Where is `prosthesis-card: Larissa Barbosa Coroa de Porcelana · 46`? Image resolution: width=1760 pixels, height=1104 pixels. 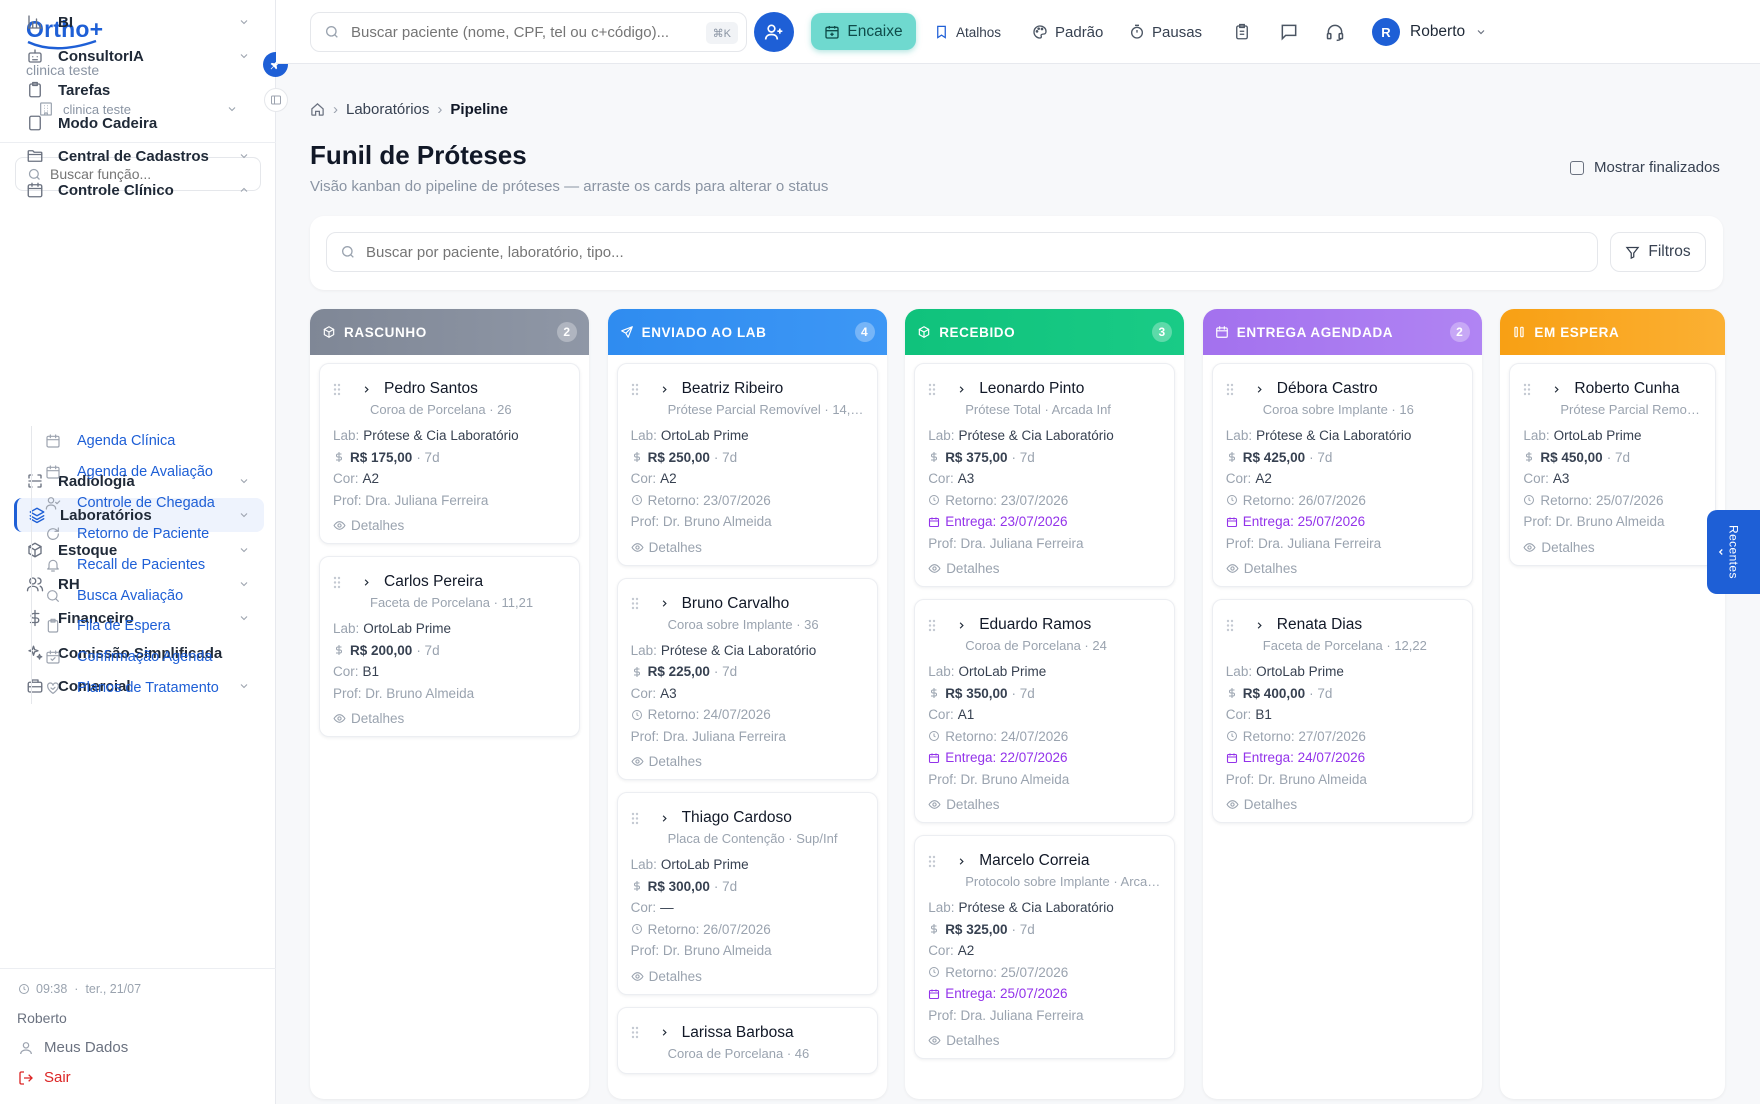
prosthesis-card: Larissa Barbosa Coroa de Porcelana · 46 is located at coordinates (747, 1040).